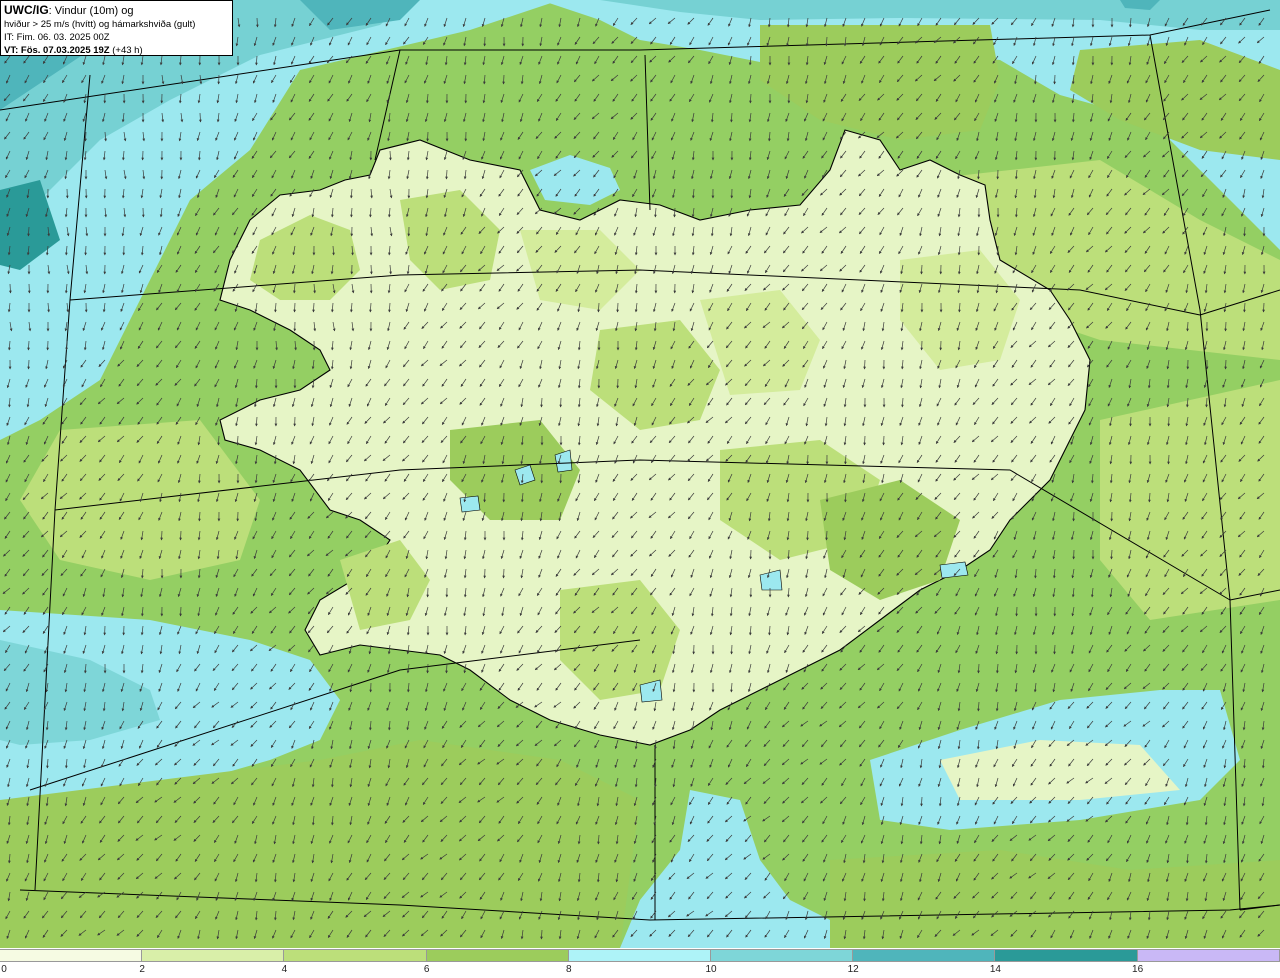 The height and width of the screenshot is (978, 1280). Describe the element at coordinates (26, 10) in the screenshot. I see `model-name: UWC/IG` at that location.